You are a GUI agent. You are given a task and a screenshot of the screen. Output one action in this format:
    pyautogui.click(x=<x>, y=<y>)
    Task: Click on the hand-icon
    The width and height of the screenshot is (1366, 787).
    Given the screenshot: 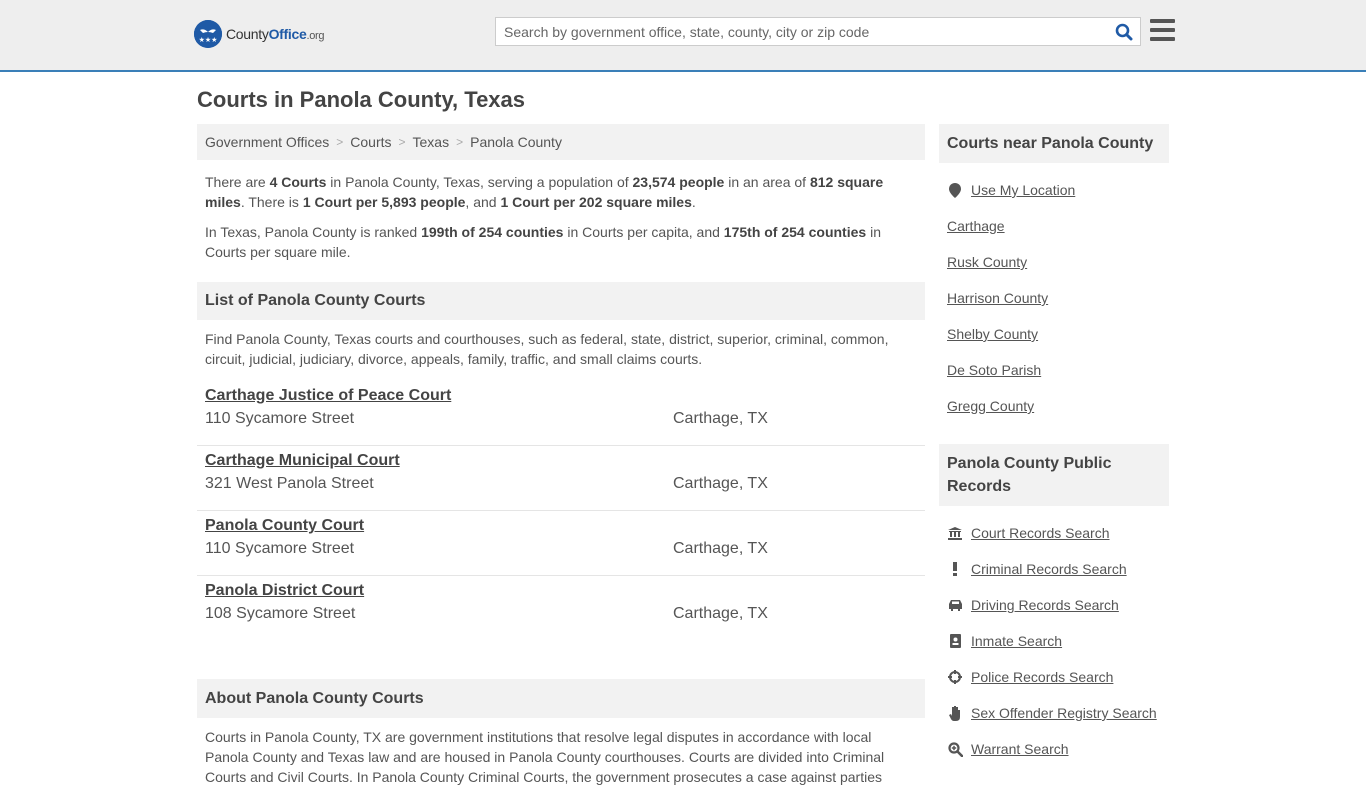 What is the action you would take?
    pyautogui.click(x=955, y=713)
    